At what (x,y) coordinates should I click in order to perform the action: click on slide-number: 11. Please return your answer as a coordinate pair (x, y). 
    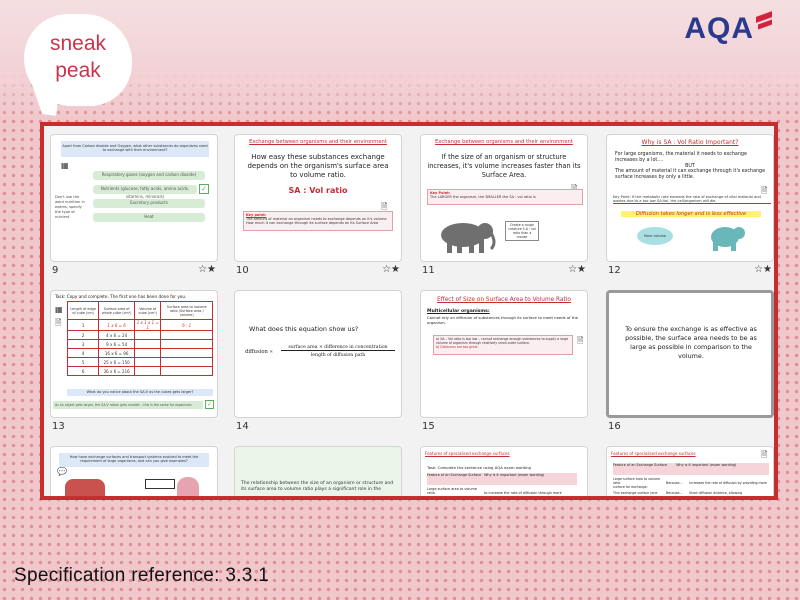
    Looking at the image, I should click on (428, 270).